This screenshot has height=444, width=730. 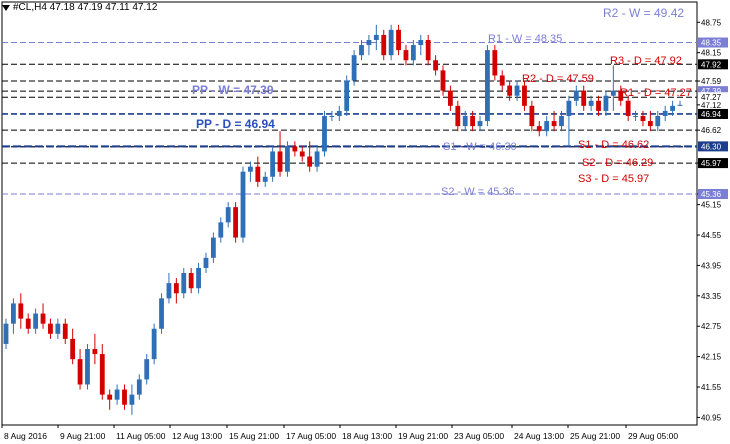 I want to click on y-tick-label: 40.95, so click(x=711, y=417).